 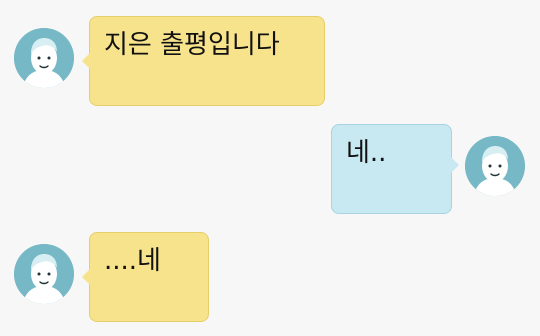 I want to click on incoming-message-bubble: 지은 출평입니다, so click(x=203, y=61).